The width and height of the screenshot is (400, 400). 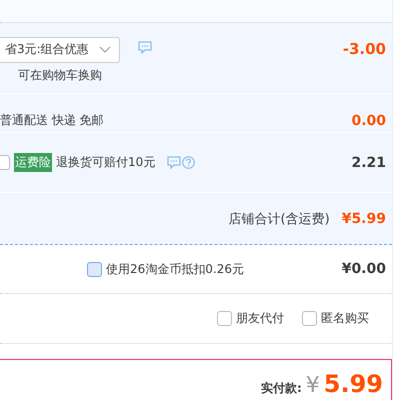 I want to click on payment-amount: 5.99, so click(x=353, y=384).